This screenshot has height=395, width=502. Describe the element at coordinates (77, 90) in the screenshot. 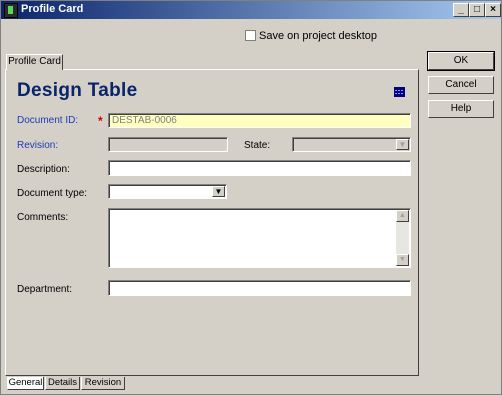

I see `page-title: Design Table` at that location.